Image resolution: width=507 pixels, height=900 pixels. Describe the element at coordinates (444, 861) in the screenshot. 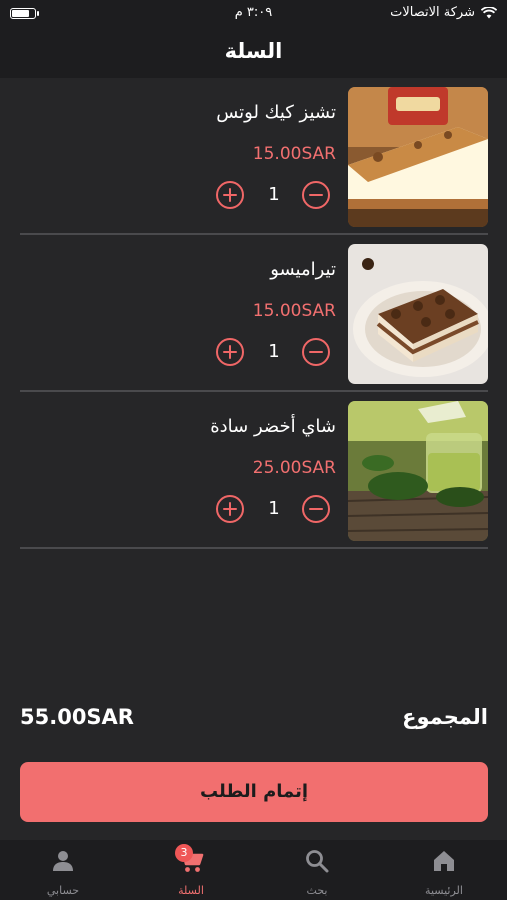

I see `home-icon` at that location.